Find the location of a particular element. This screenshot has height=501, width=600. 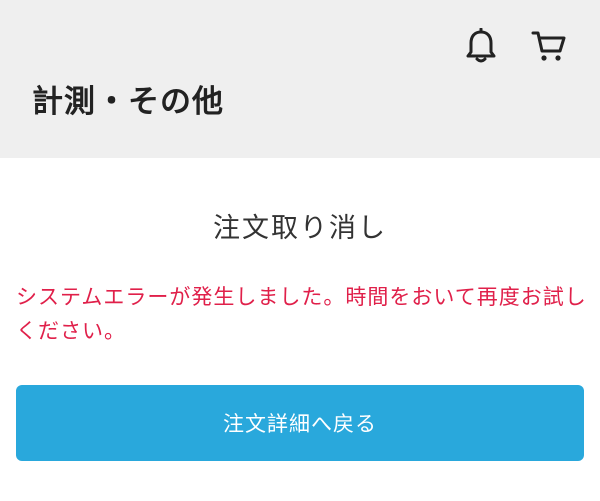

back-to-order-details-button: 注文詳細へ戻る is located at coordinates (300, 423).